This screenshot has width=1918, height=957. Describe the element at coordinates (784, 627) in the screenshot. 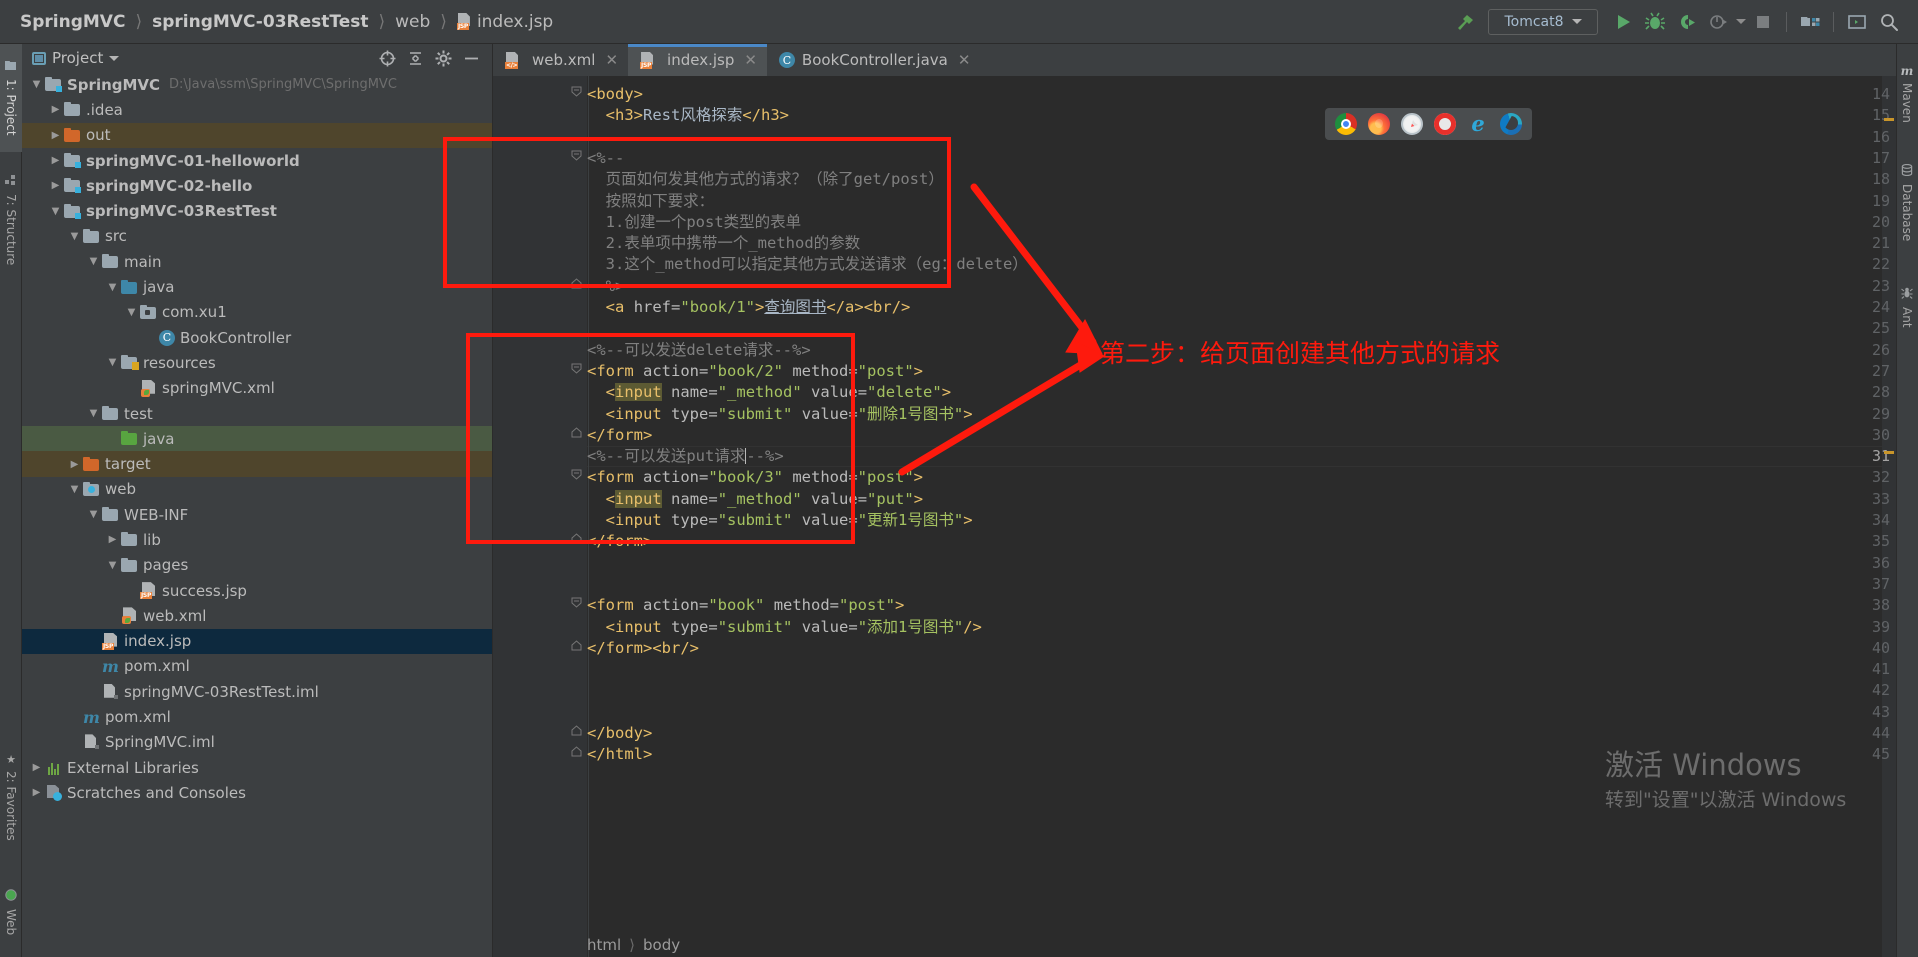

I see `code-line: <input type="submit" value="添加1号图书"/>` at that location.